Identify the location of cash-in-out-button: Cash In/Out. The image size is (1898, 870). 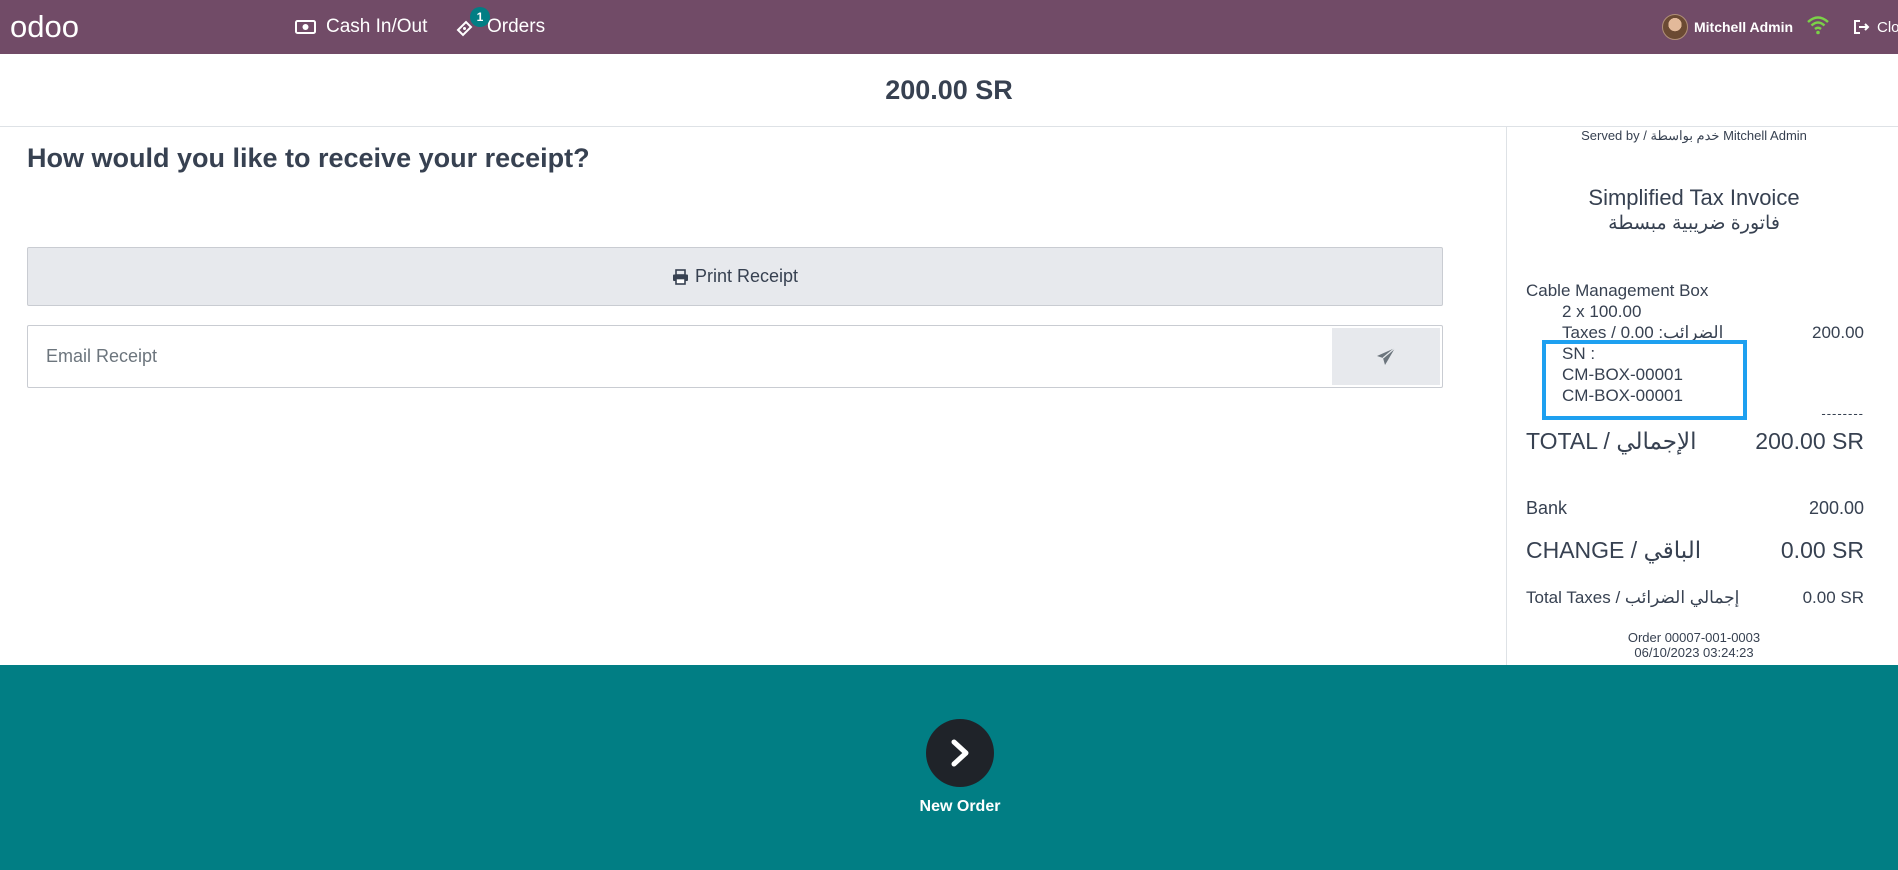
(361, 27).